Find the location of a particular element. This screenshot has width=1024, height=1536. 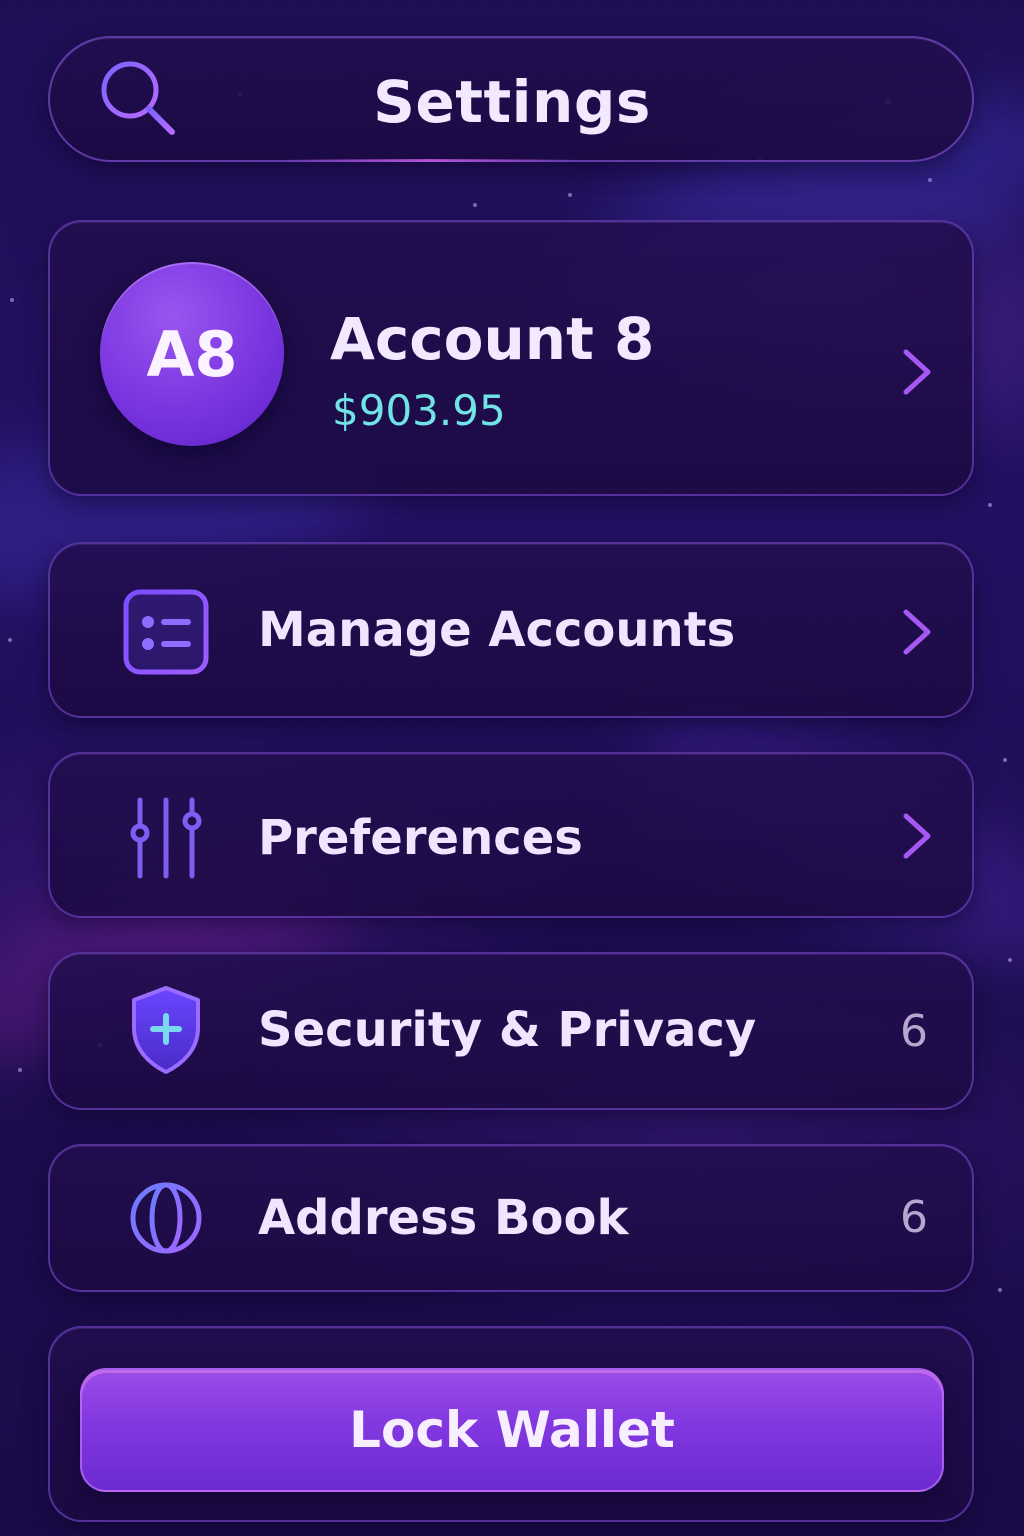

globe-icon is located at coordinates (166, 1218).